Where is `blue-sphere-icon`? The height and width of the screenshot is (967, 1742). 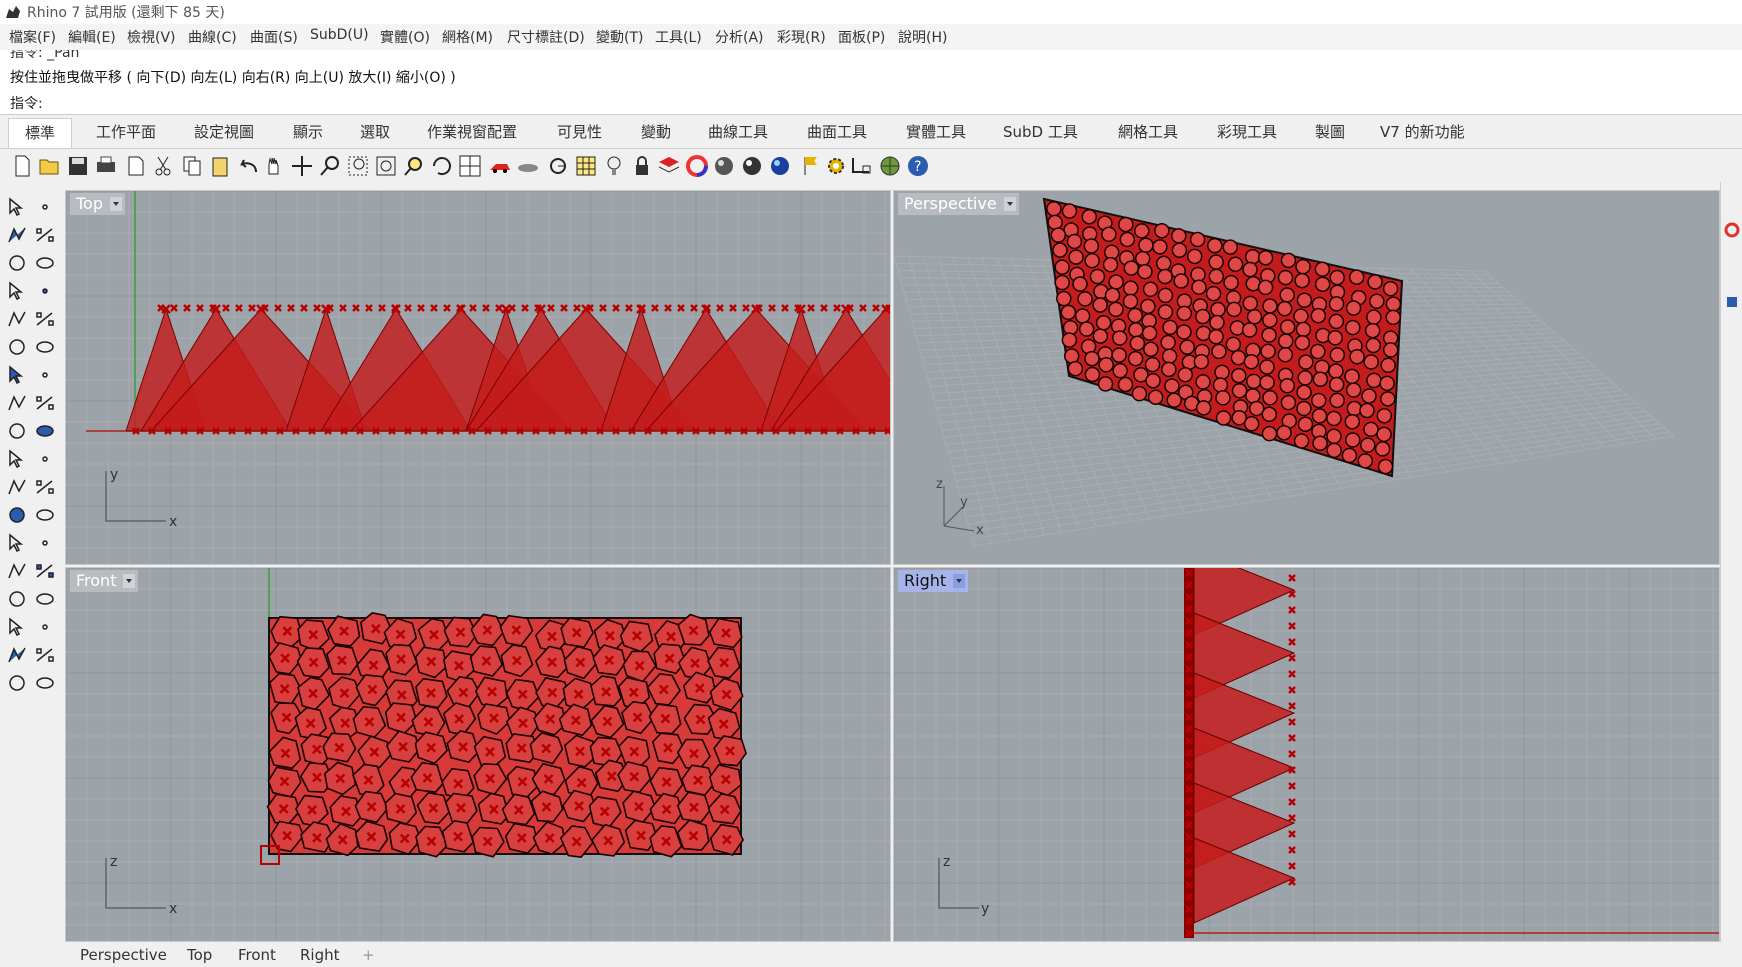 blue-sphere-icon is located at coordinates (780, 166).